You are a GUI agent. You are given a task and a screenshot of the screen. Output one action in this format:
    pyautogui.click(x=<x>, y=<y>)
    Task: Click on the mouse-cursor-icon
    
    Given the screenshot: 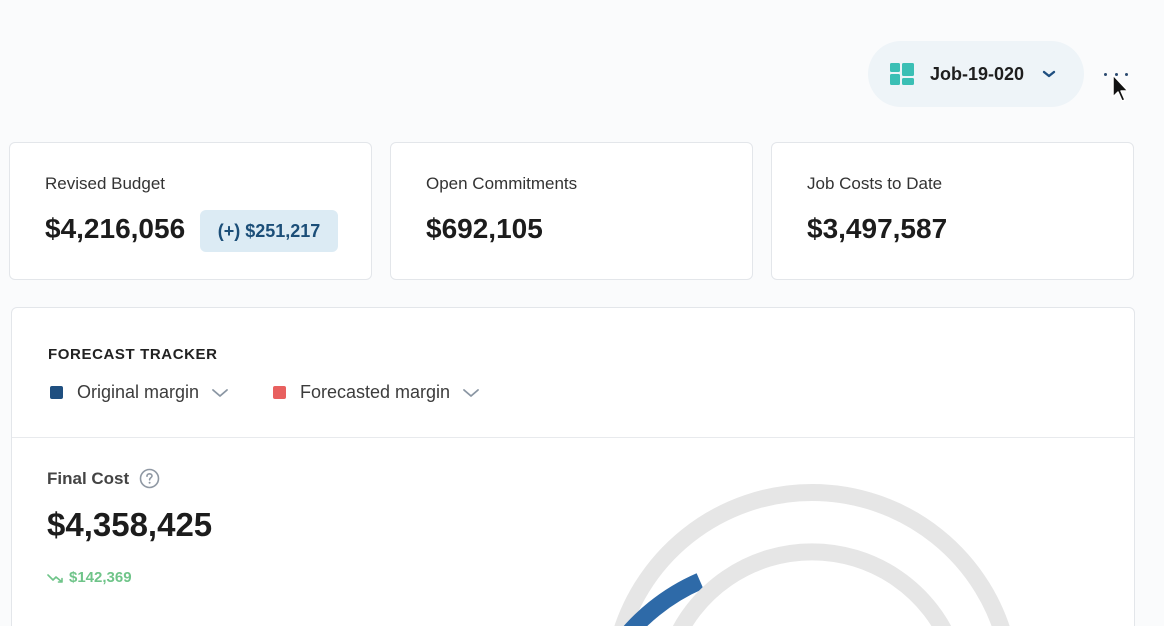 What is the action you would take?
    pyautogui.click(x=1120, y=88)
    